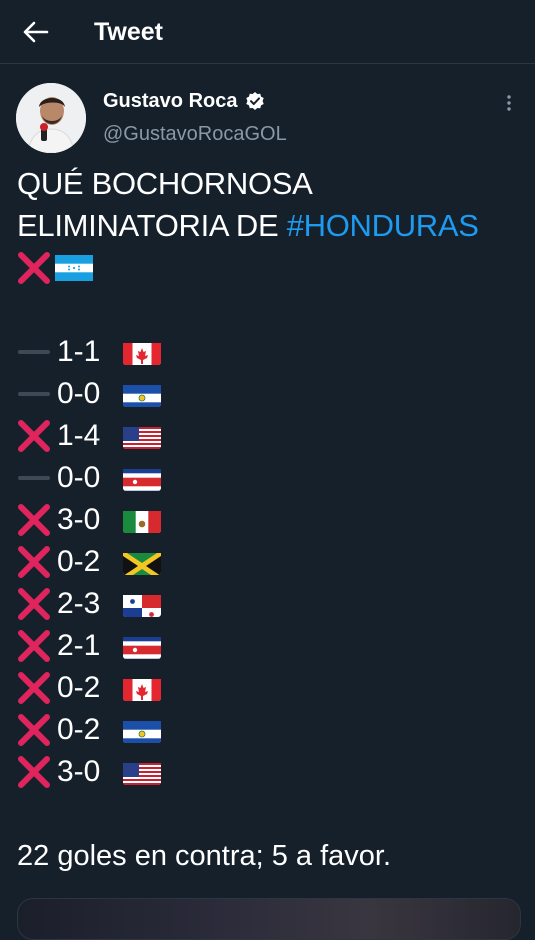  I want to click on avatar-image, so click(51, 118).